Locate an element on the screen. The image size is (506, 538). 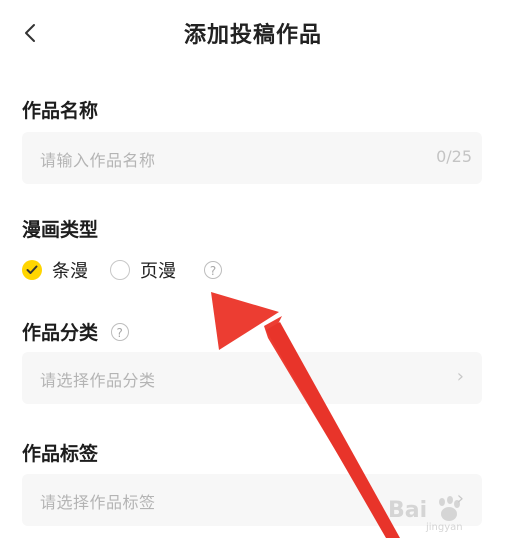
tags-label: 作品标签 is located at coordinates (60, 454).